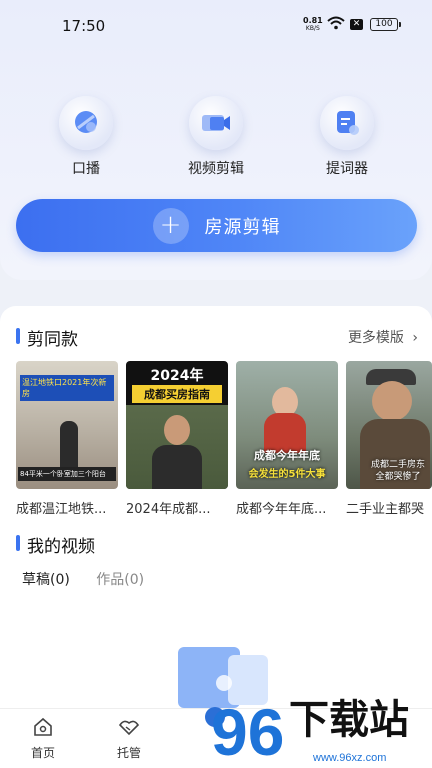  Describe the element at coordinates (415, 338) in the screenshot. I see `chevron-right-icon: ›` at that location.